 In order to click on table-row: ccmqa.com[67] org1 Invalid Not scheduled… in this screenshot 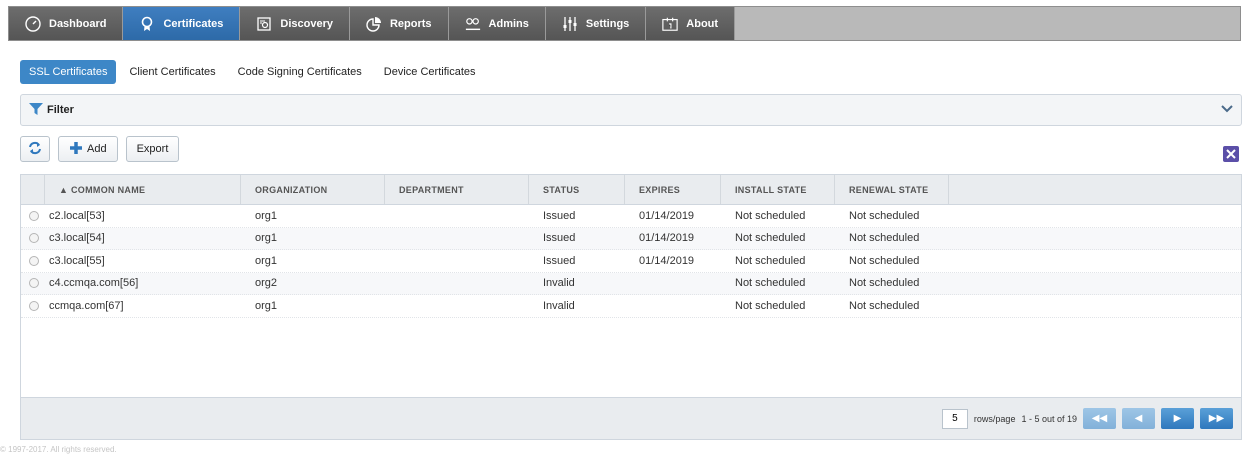, I will do `click(631, 306)`.